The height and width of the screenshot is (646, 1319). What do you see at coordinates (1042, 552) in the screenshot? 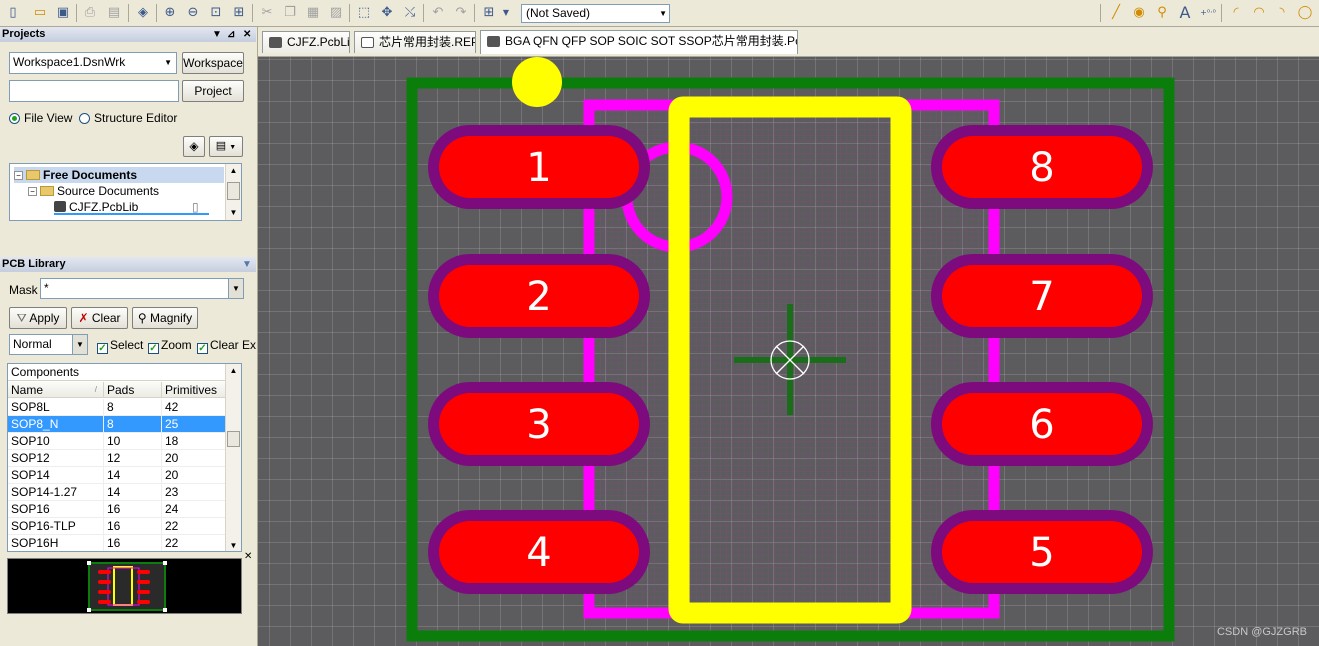
I see `pad-right-4: 5` at bounding box center [1042, 552].